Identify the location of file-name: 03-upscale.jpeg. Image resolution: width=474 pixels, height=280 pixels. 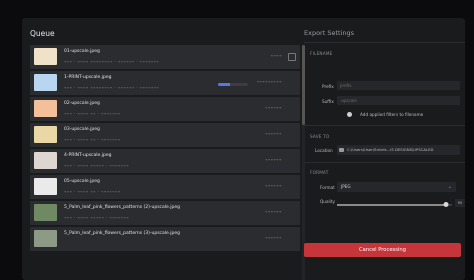
(82, 129).